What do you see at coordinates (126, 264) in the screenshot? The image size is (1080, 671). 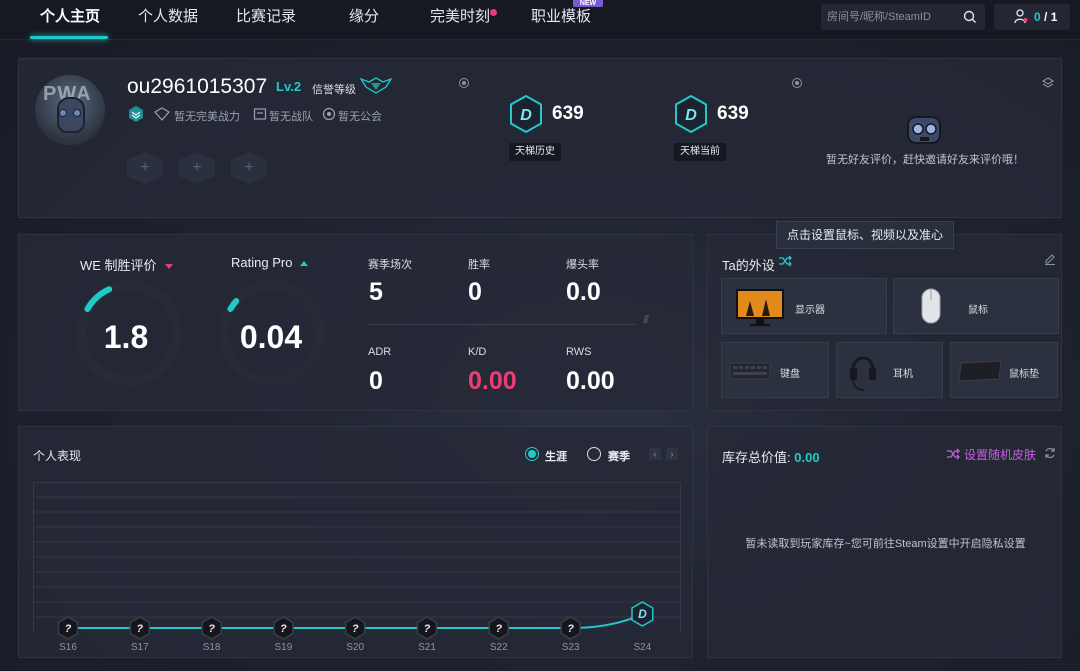 I see `we-rating-label: WE 制胜评价` at bounding box center [126, 264].